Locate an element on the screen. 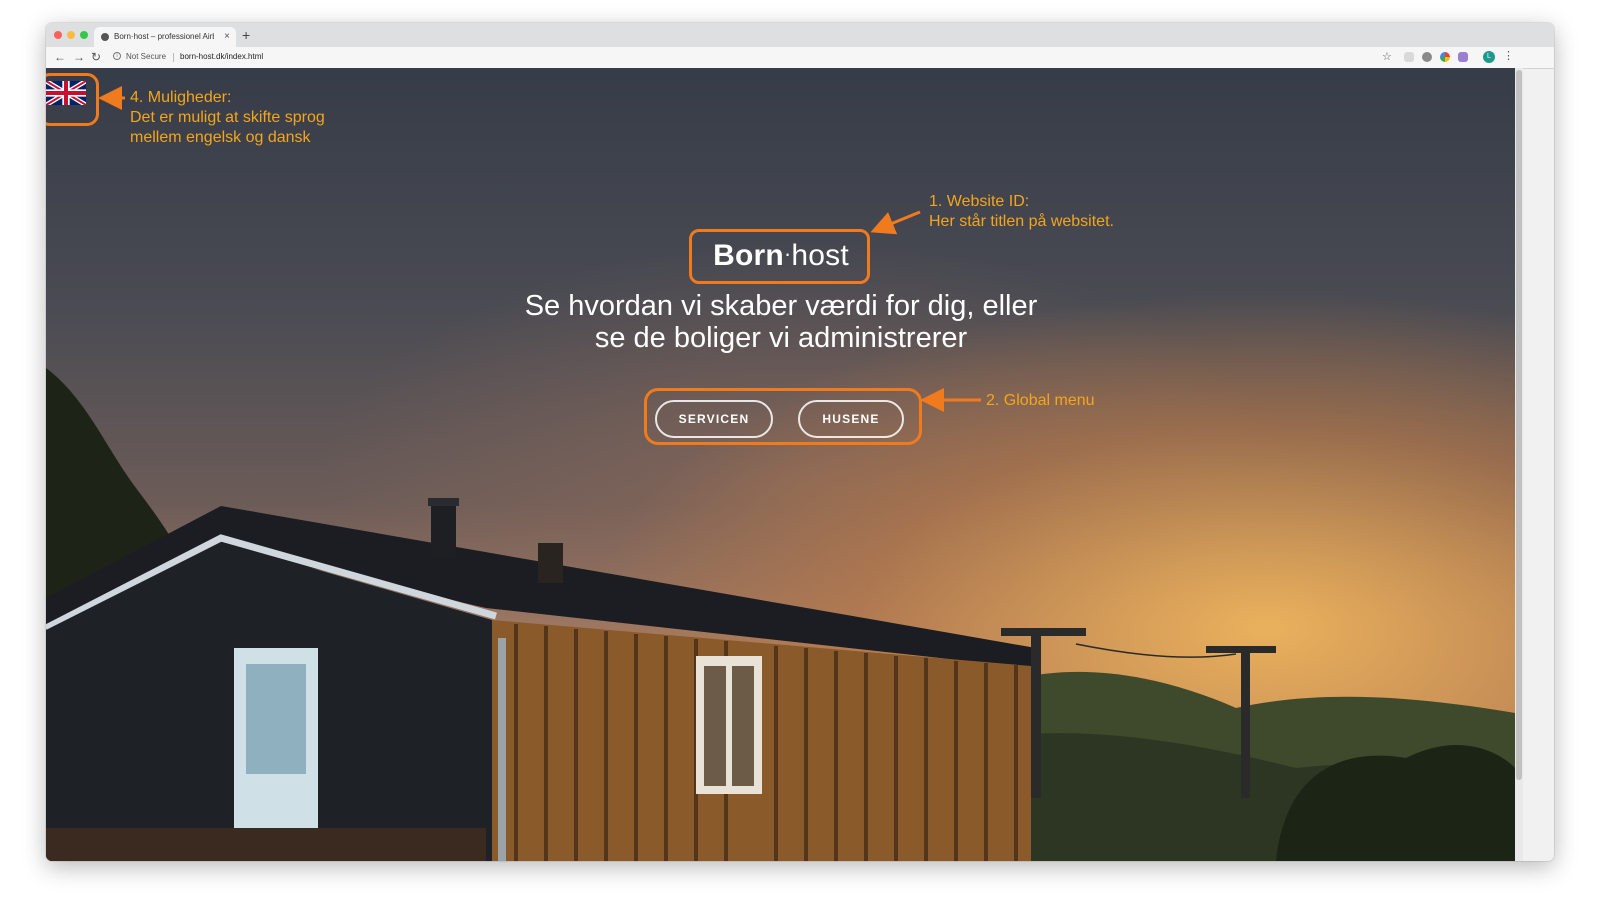 Image resolution: width=1600 pixels, height=900 pixels. language-annotation-line2: mellem engelsk og dansk is located at coordinates (220, 137).